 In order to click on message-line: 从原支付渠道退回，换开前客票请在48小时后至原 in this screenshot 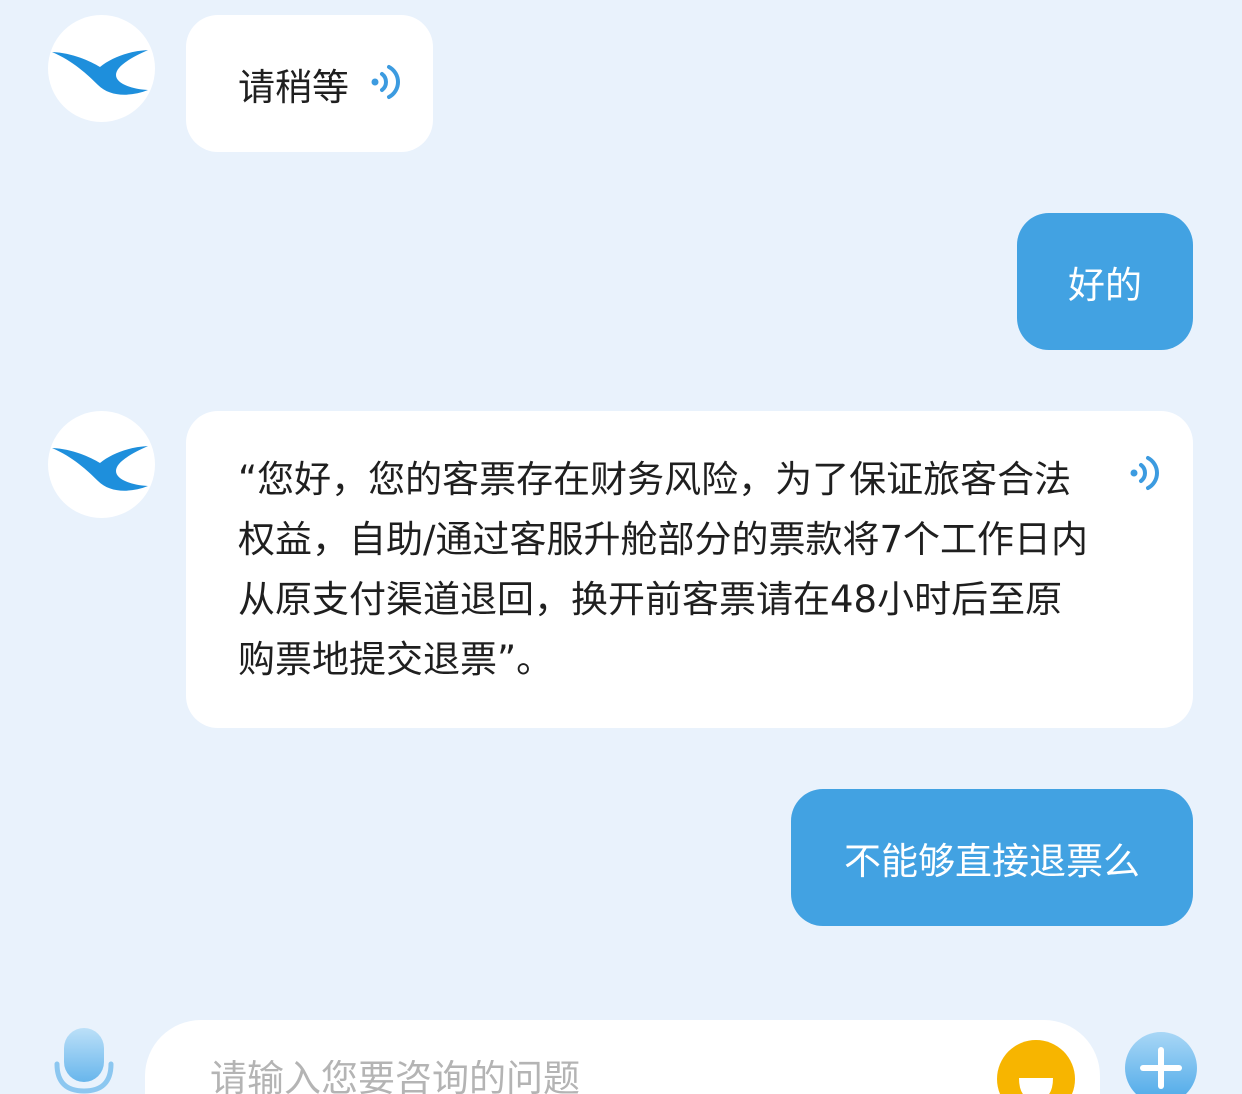, I will do `click(650, 599)`.